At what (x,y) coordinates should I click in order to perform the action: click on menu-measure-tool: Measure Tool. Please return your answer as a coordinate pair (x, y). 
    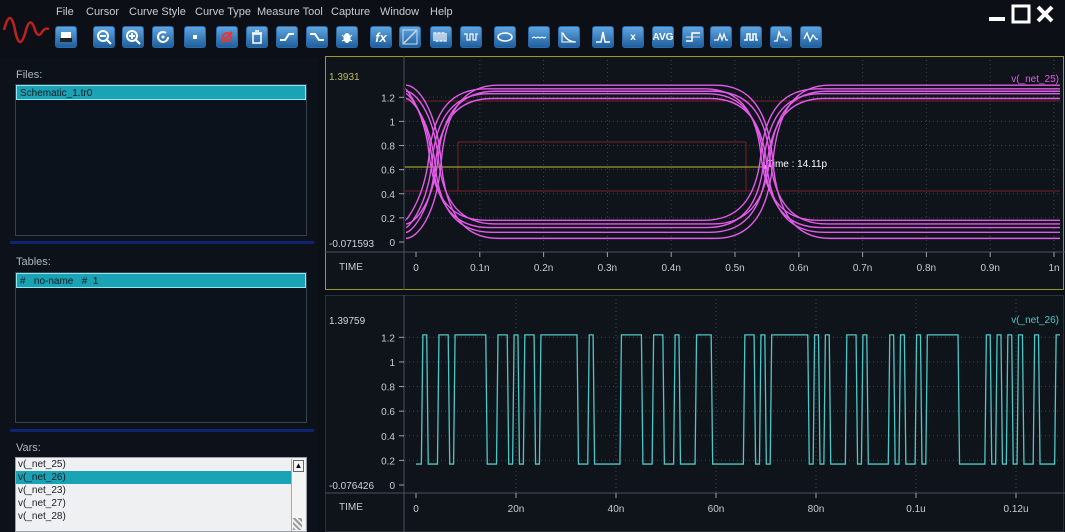
    Looking at the image, I should click on (290, 12).